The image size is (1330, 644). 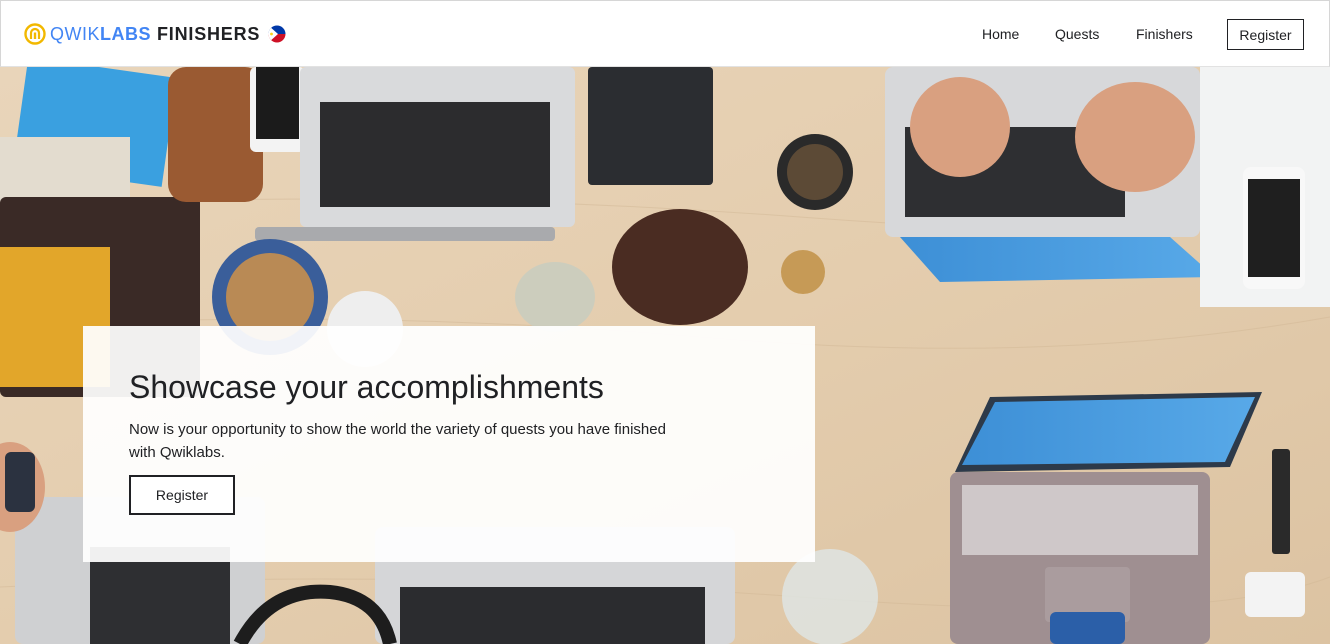 I want to click on hero-title: Showcase your accomplishments, so click(x=366, y=387).